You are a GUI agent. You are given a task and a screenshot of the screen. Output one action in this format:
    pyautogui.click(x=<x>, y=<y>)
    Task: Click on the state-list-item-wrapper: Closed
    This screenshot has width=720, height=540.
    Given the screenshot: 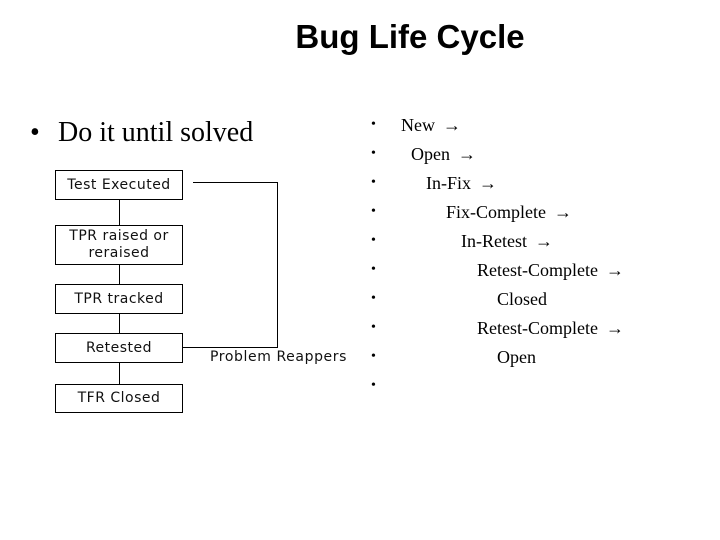 What is the action you would take?
    pyautogui.click(x=522, y=299)
    